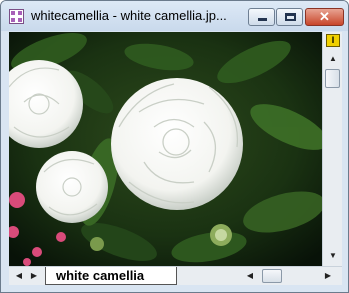  I want to click on minimize-button, so click(261, 17).